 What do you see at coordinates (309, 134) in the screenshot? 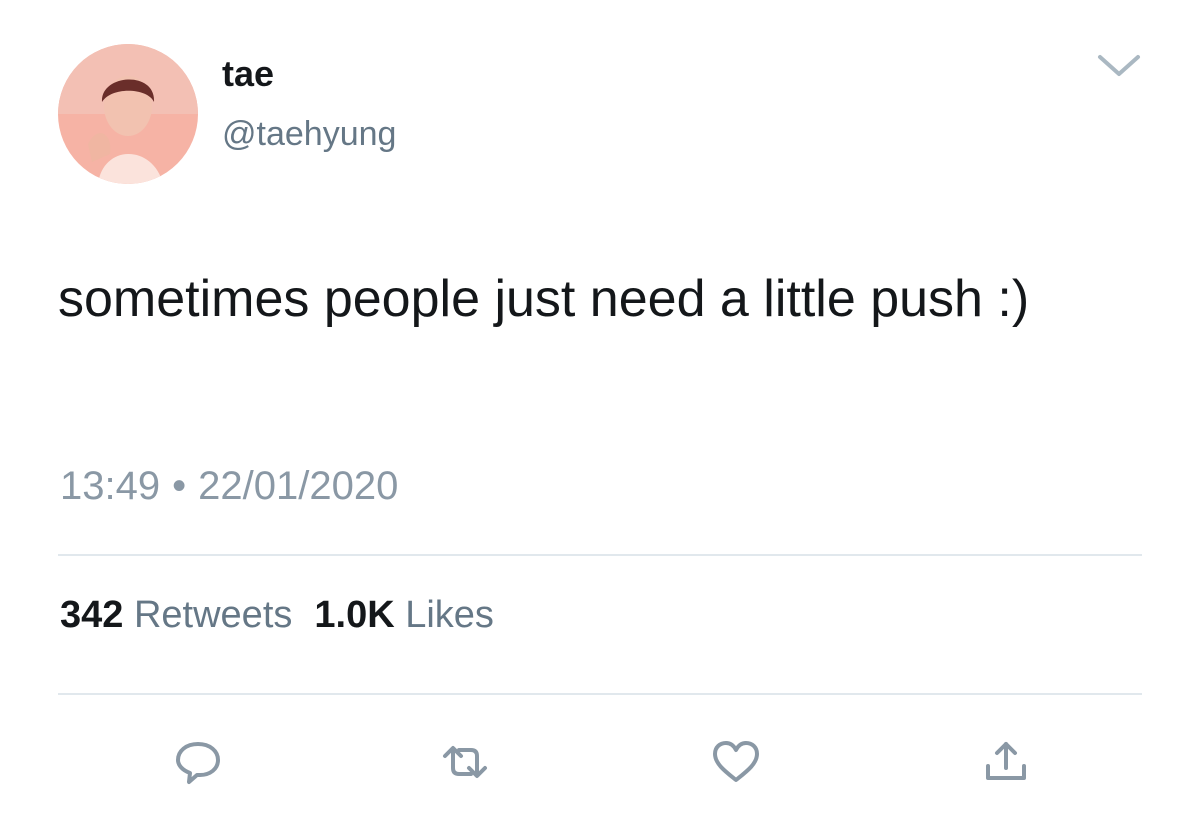
I see `user-handle: @taehyung` at bounding box center [309, 134].